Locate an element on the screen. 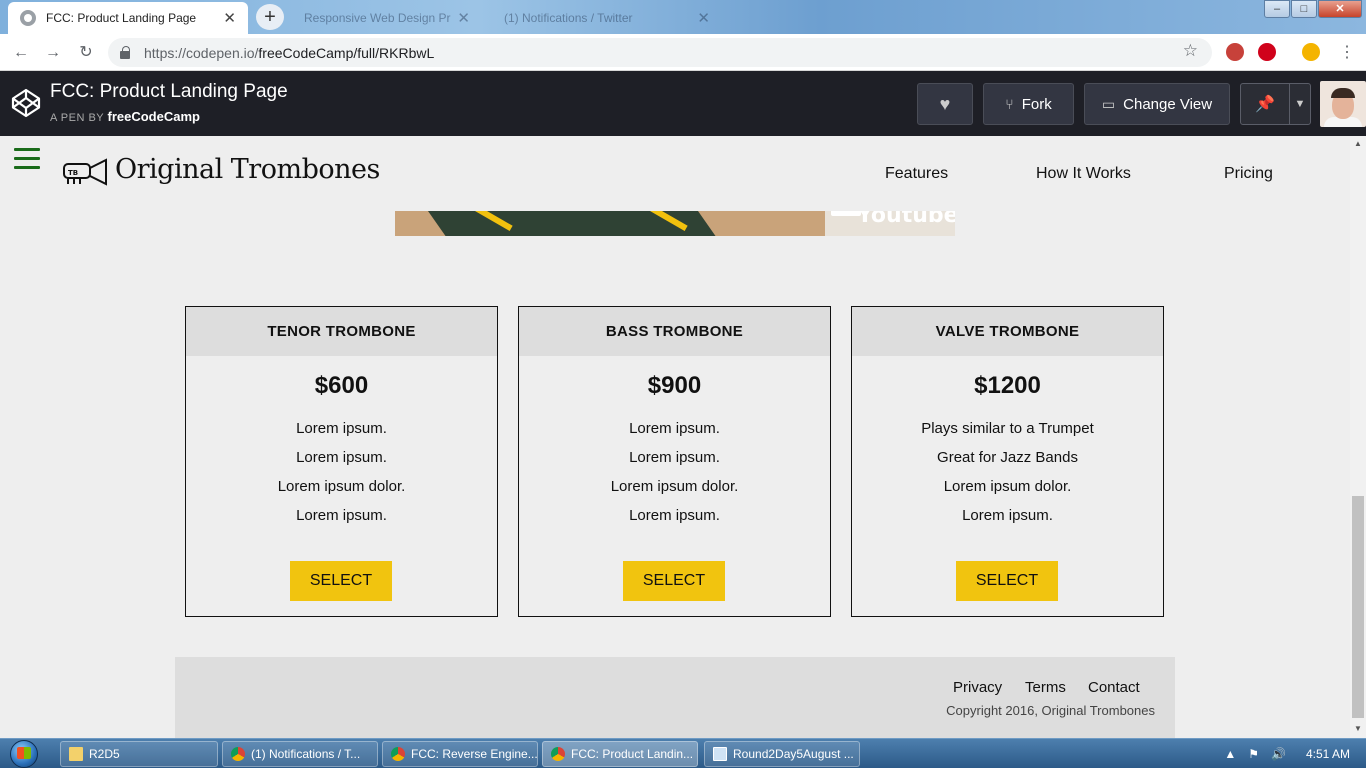 Image resolution: width=1366 pixels, height=768 pixels. browser-tab: (1) Notifications / Twitter ✕ is located at coordinates (607, 18).